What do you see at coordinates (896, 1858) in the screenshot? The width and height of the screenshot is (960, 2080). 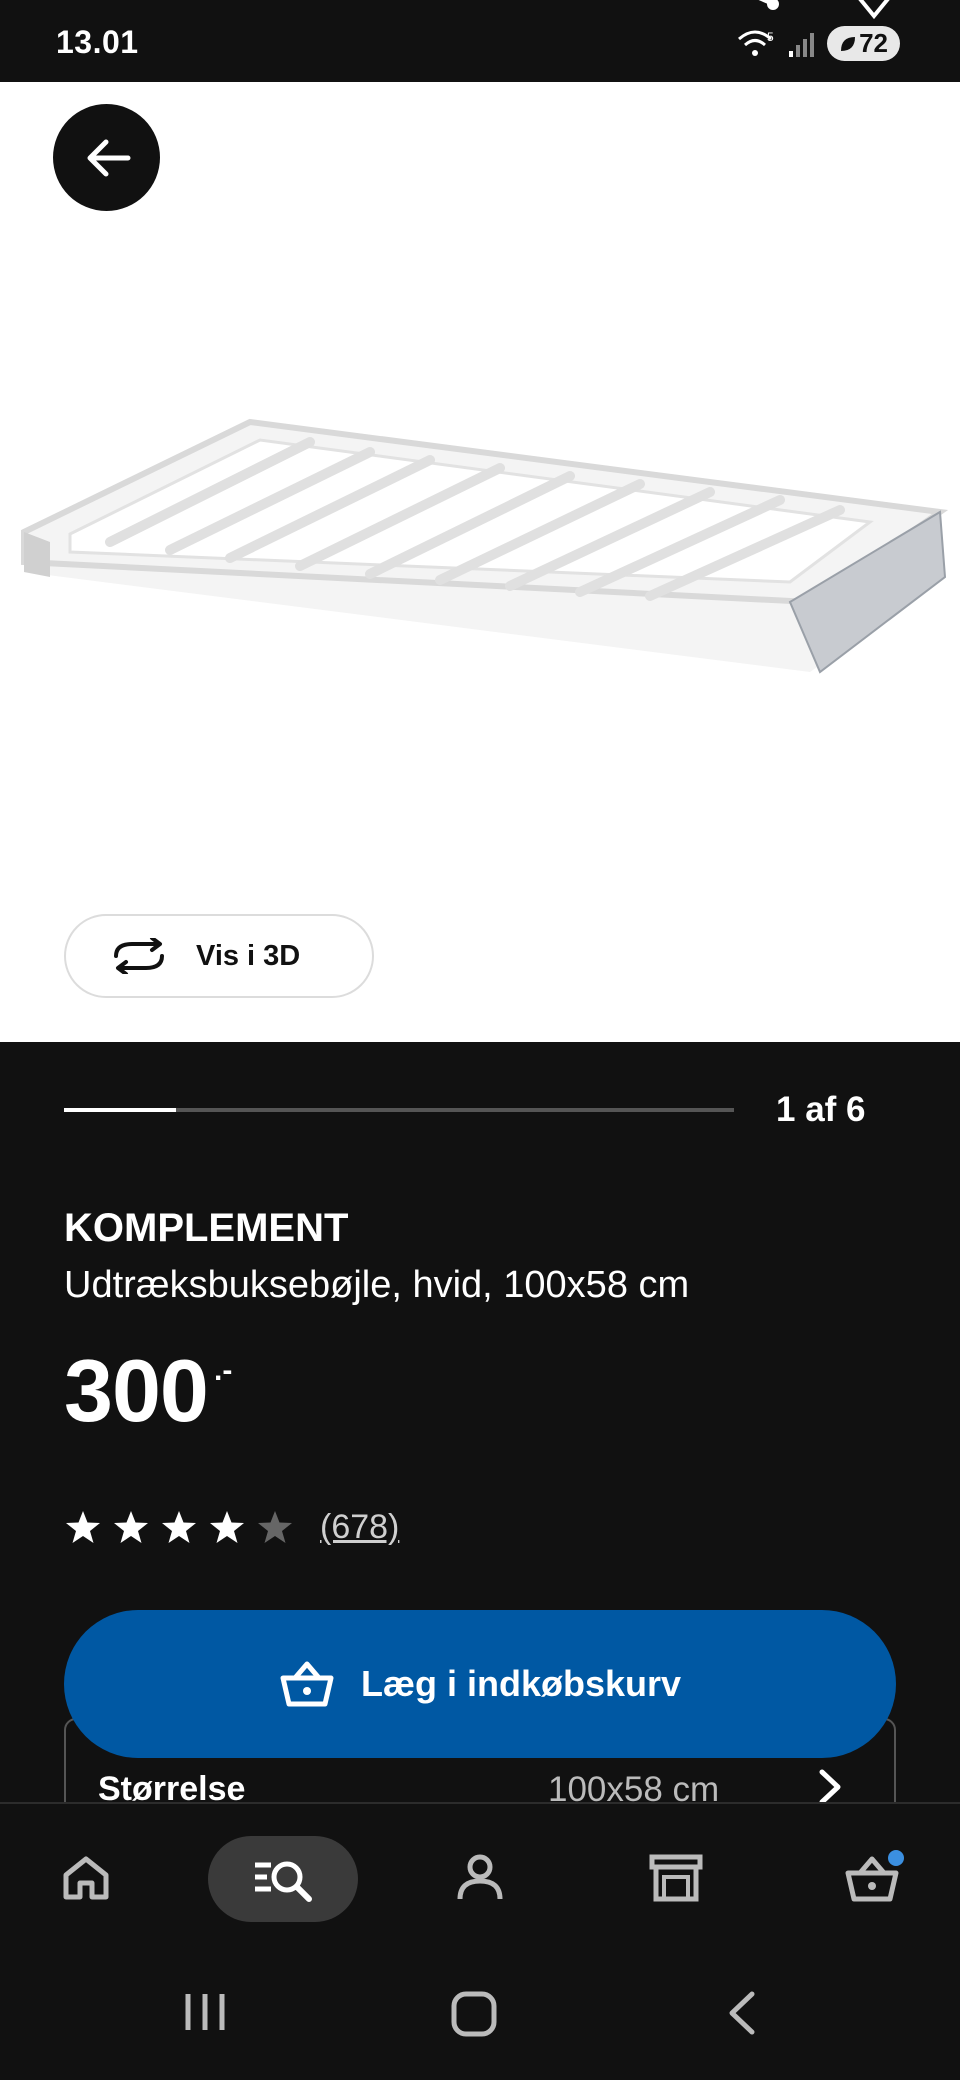 I see `cart-badge` at bounding box center [896, 1858].